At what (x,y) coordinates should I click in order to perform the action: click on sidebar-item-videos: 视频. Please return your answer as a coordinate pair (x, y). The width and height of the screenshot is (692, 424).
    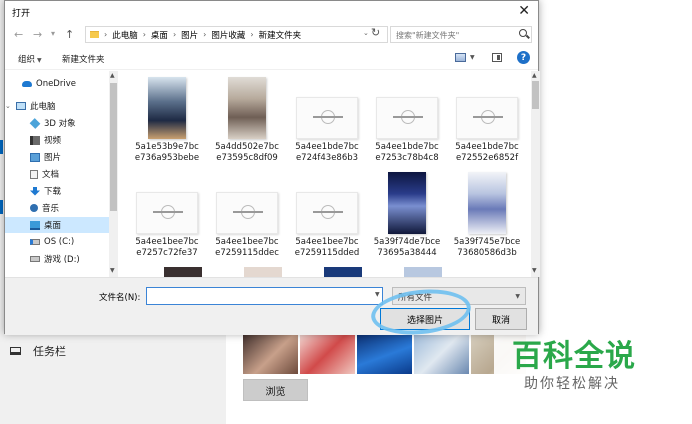
    Looking at the image, I should click on (59, 140).